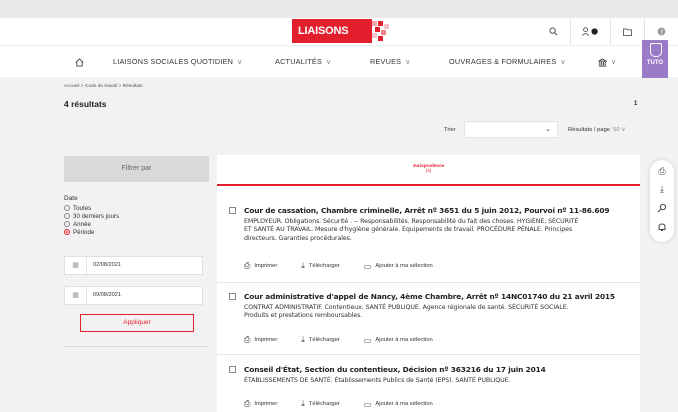  Describe the element at coordinates (332, 40) in the screenshot. I see `site-logo: LIAISONS SOCIALES` at that location.